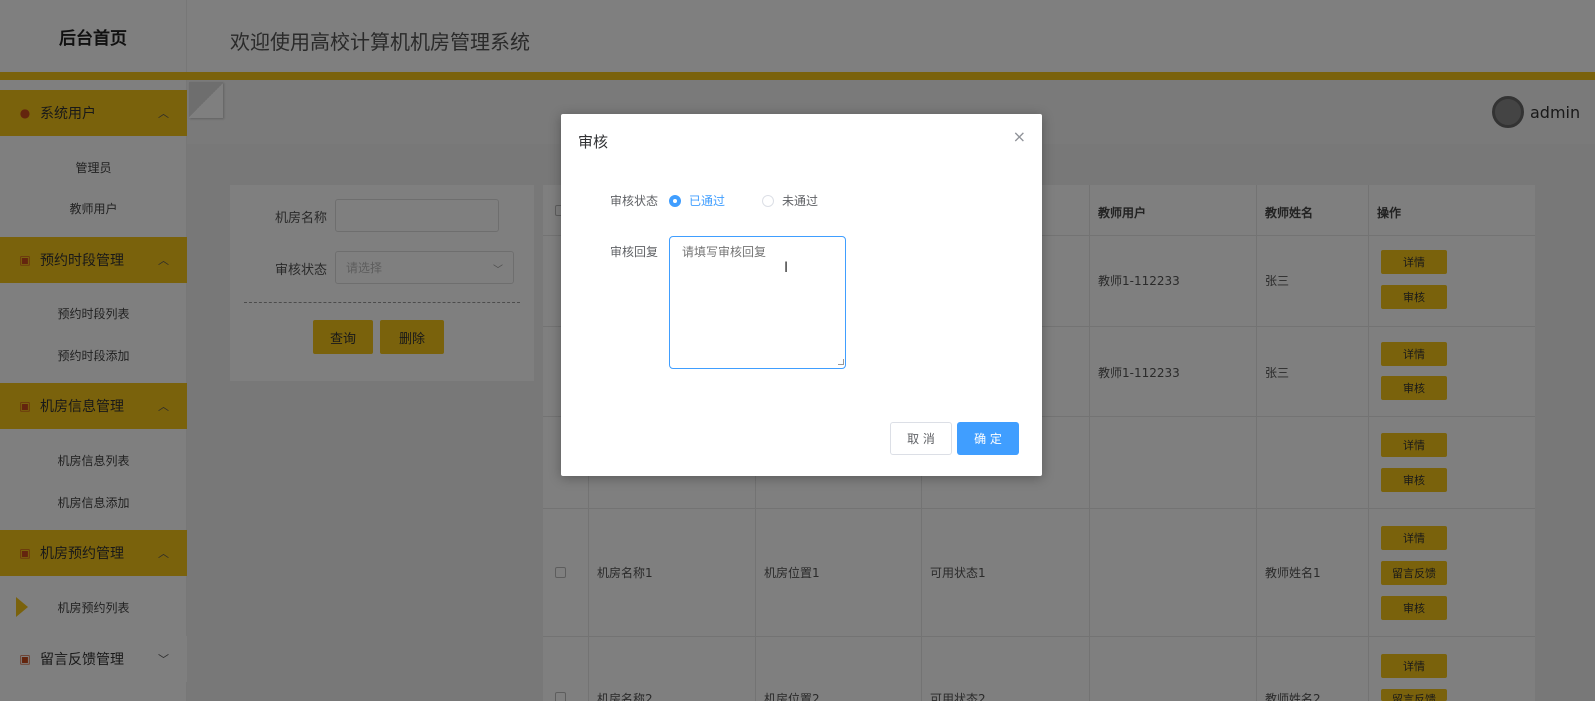 This screenshot has width=1595, height=701. What do you see at coordinates (593, 142) in the screenshot?
I see `dialog-title: 审核` at bounding box center [593, 142].